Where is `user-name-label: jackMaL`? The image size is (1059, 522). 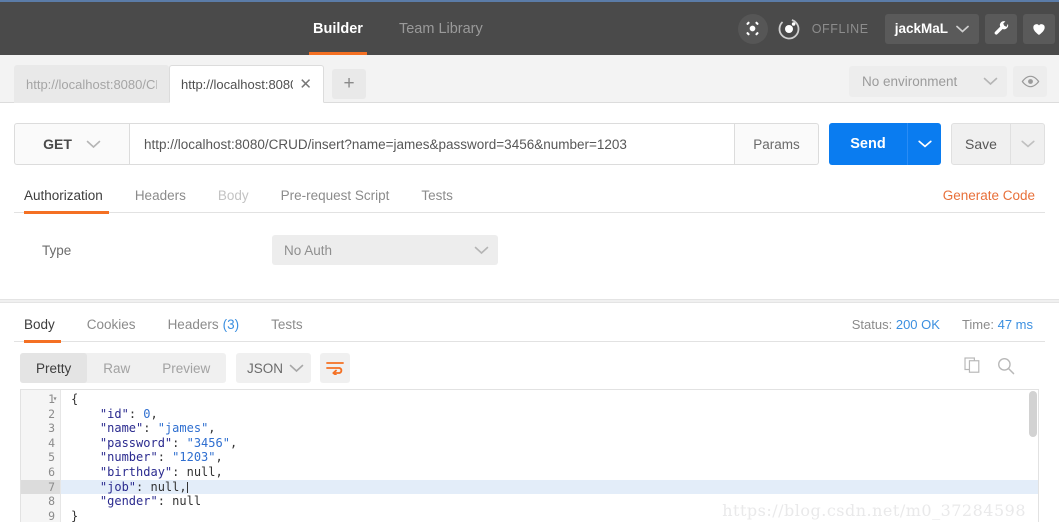
user-name-label: jackMaL is located at coordinates (921, 28).